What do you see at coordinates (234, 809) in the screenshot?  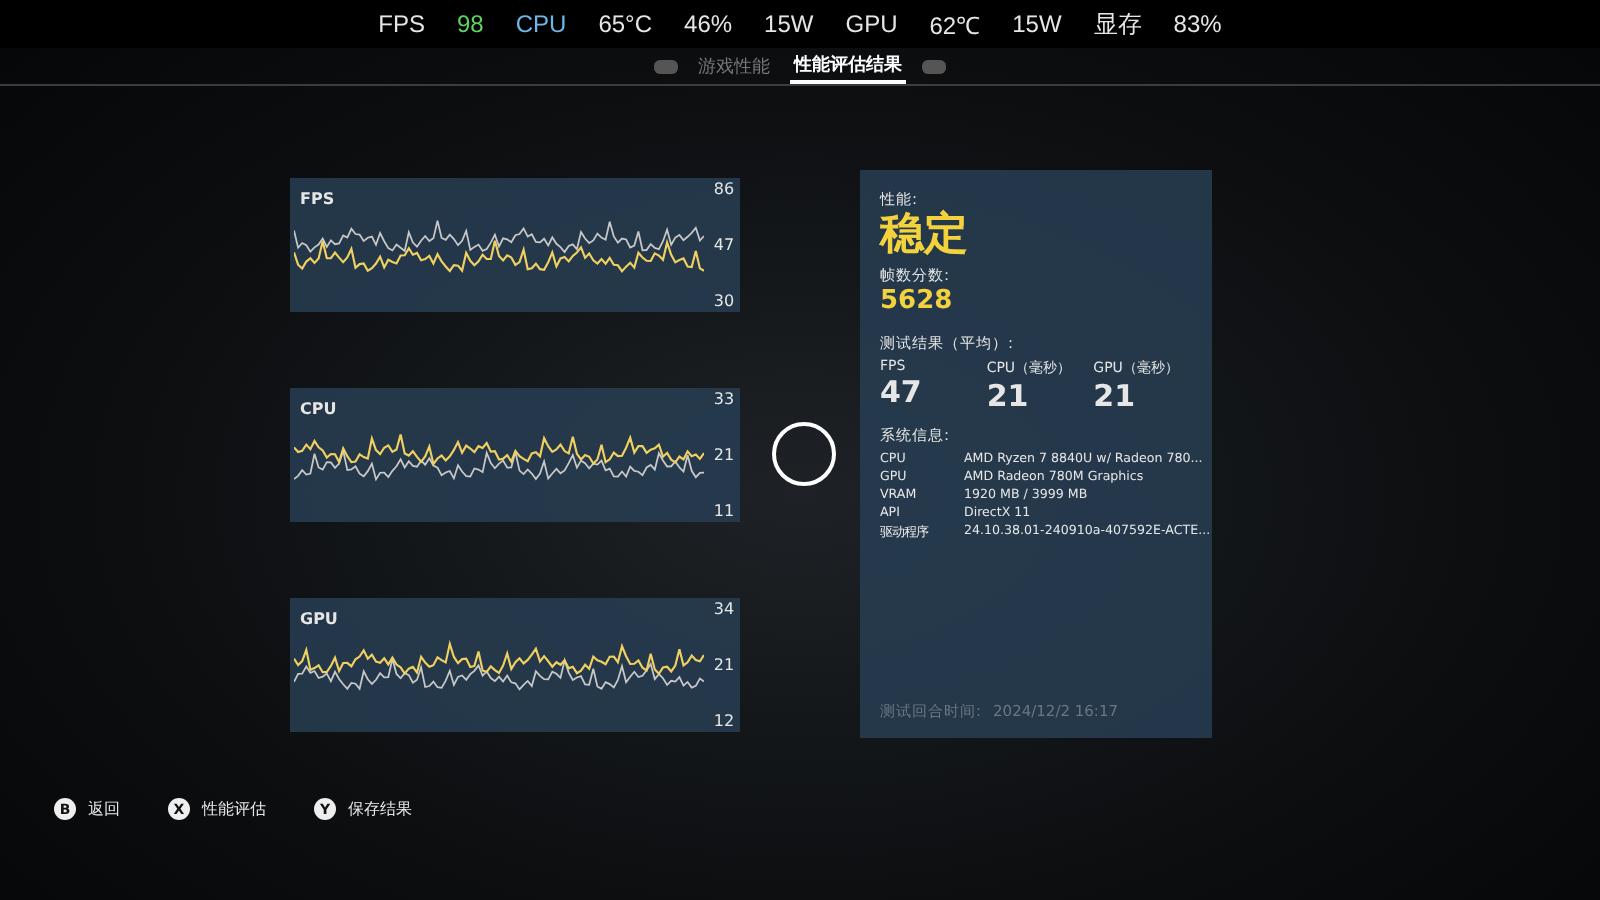 I see `action-label: 性能评估` at bounding box center [234, 809].